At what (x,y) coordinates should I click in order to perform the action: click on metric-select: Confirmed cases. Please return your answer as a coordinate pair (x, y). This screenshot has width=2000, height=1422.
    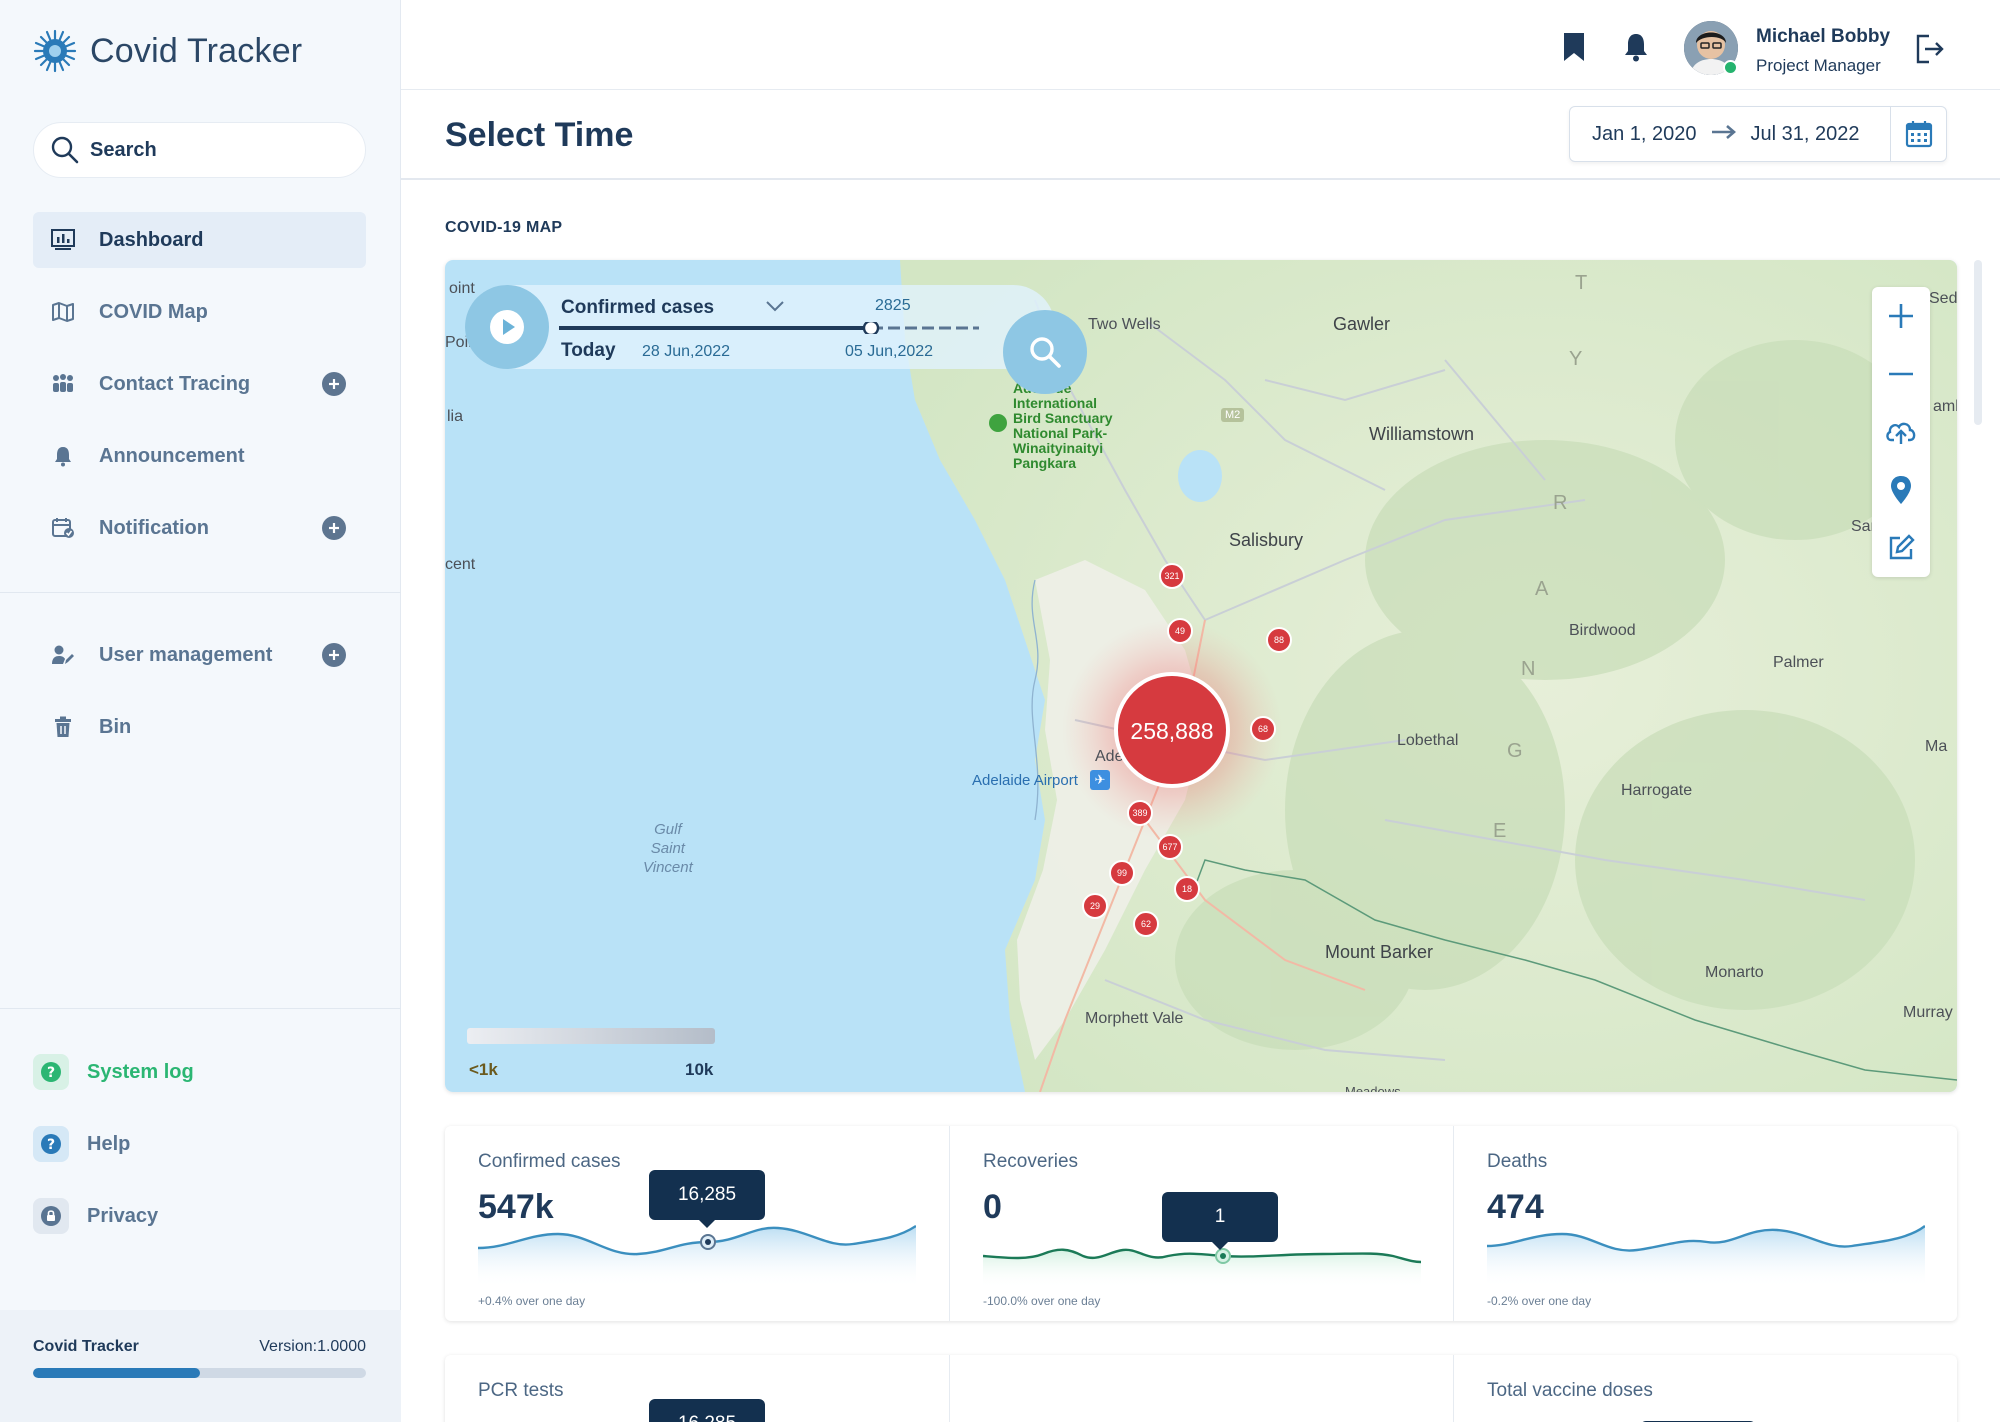
    Looking at the image, I should click on (637, 308).